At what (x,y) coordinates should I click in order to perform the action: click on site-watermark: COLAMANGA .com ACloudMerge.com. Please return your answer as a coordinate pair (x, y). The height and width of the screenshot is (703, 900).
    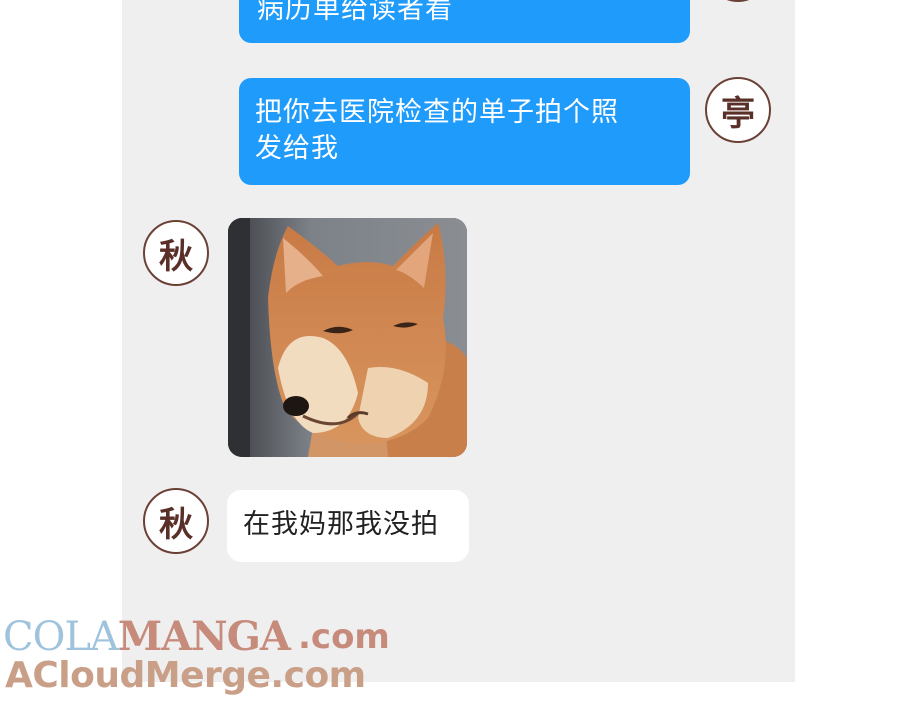
    Looking at the image, I should click on (215, 657).